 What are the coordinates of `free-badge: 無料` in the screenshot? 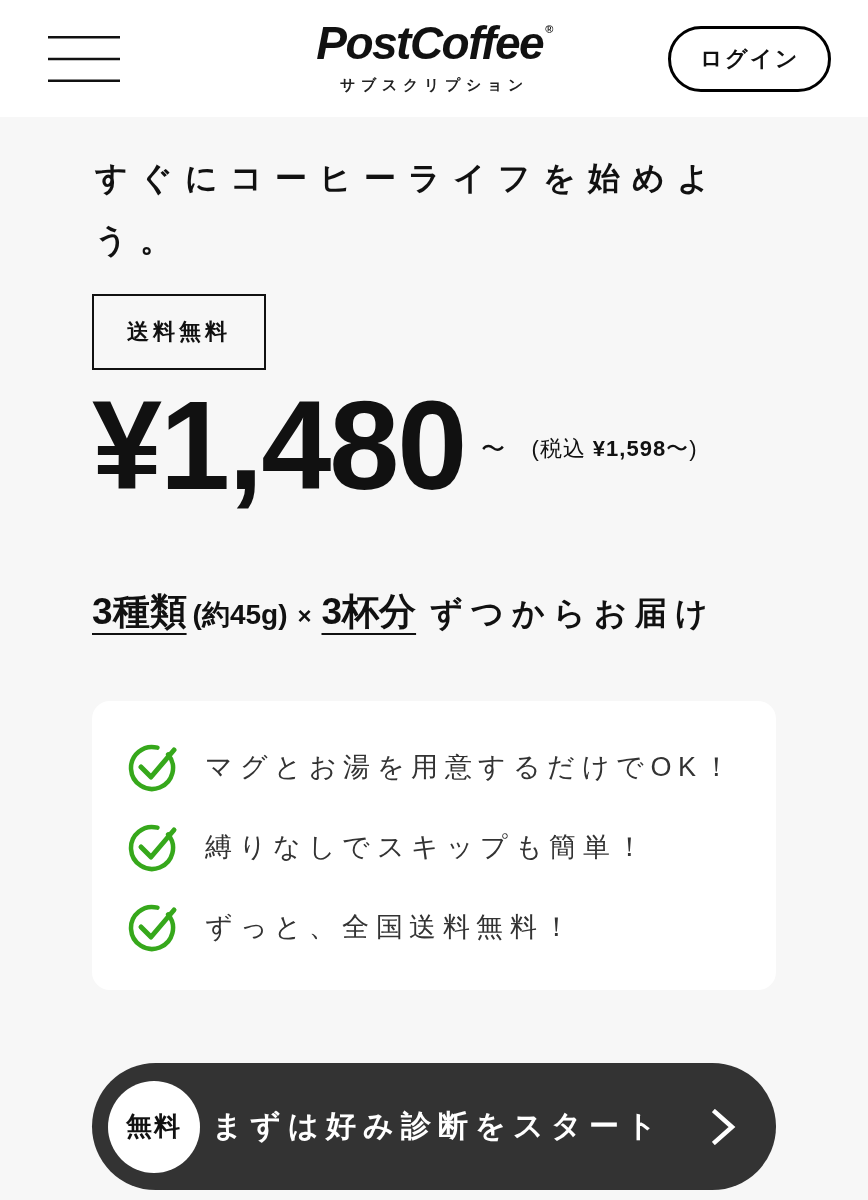 It's located at (154, 1126).